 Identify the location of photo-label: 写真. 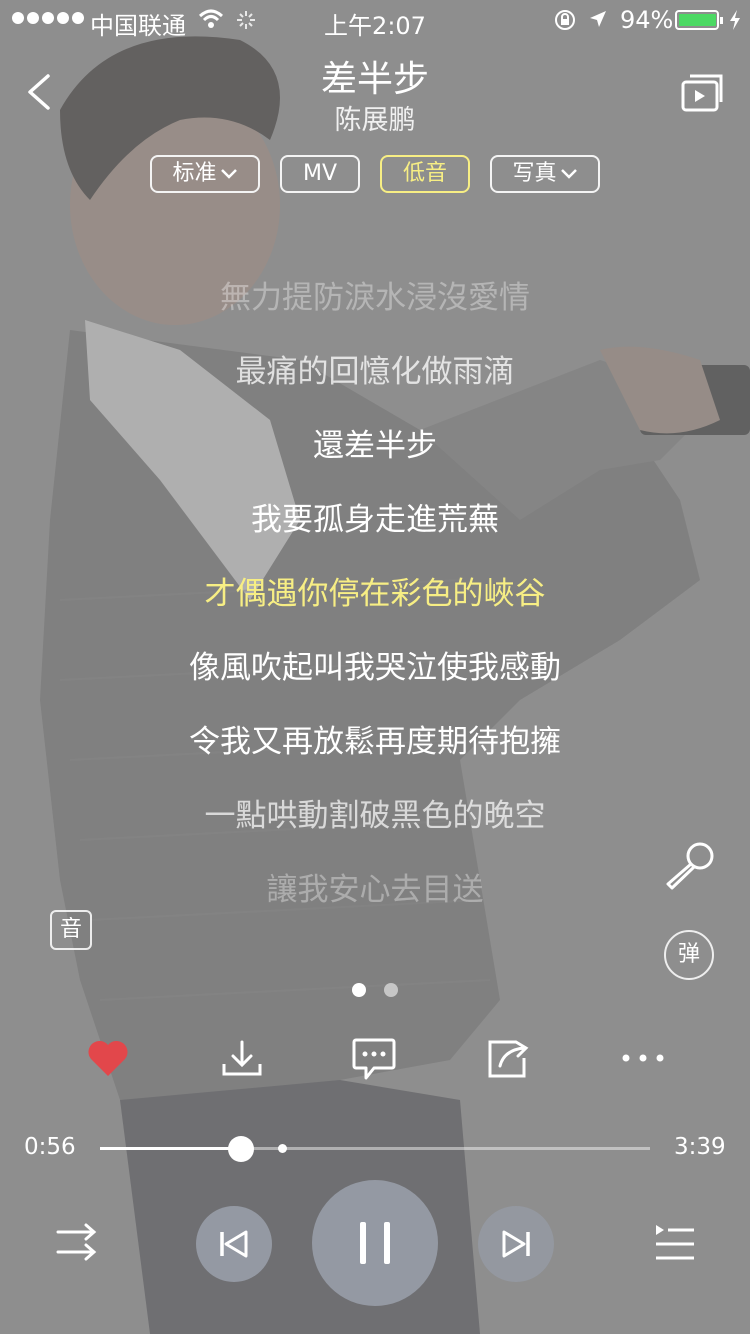
(534, 173).